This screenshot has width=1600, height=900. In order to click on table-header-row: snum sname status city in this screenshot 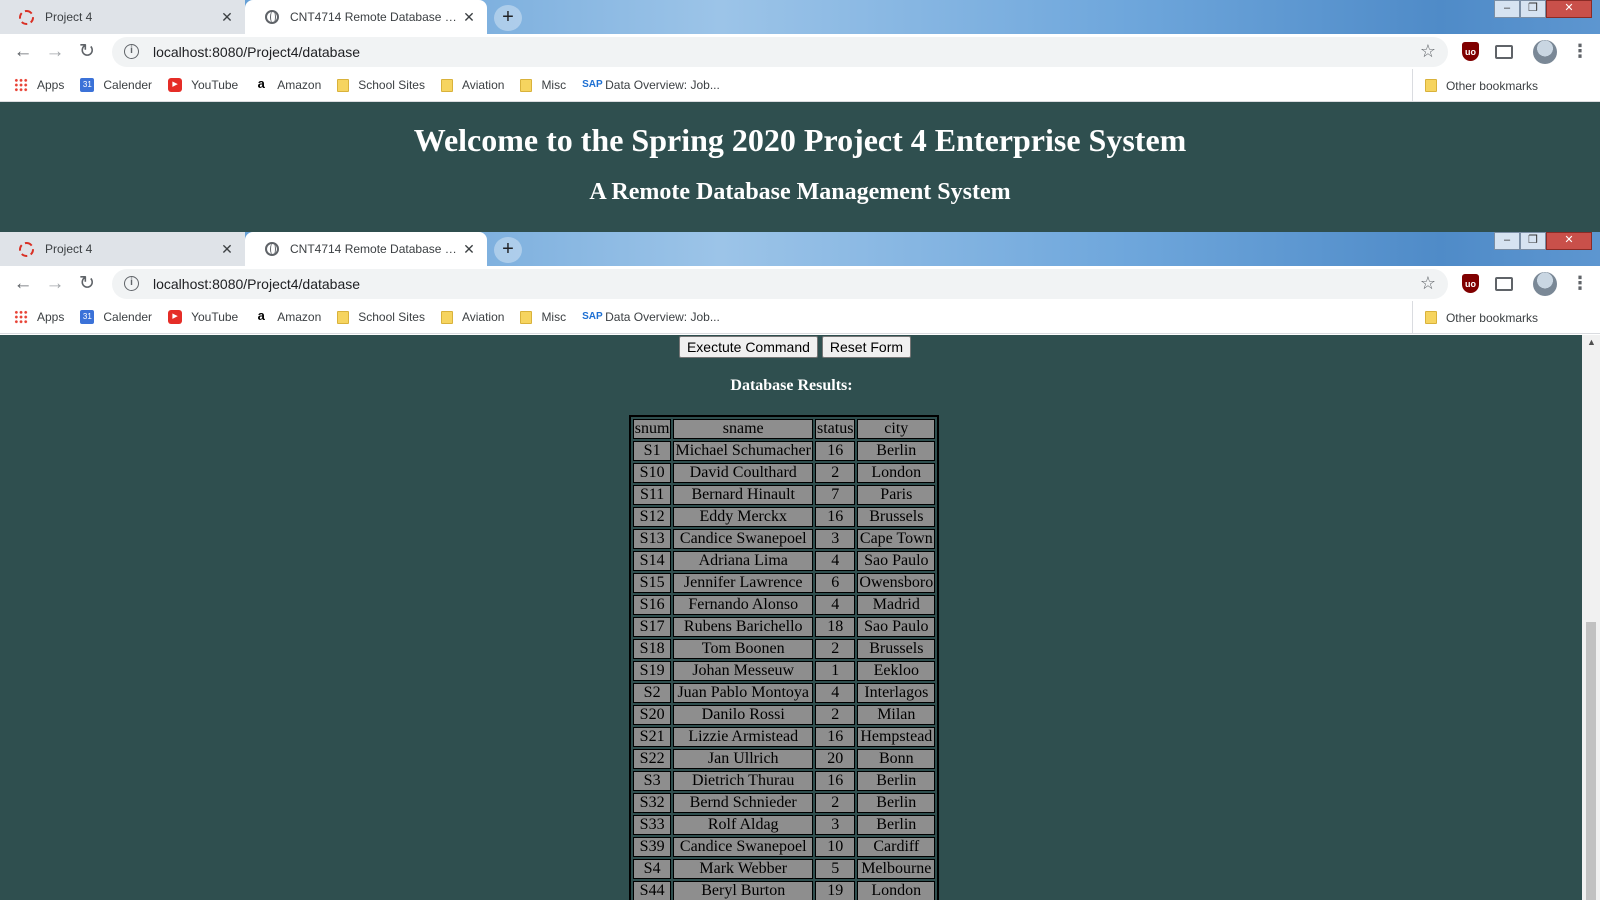, I will do `click(784, 429)`.